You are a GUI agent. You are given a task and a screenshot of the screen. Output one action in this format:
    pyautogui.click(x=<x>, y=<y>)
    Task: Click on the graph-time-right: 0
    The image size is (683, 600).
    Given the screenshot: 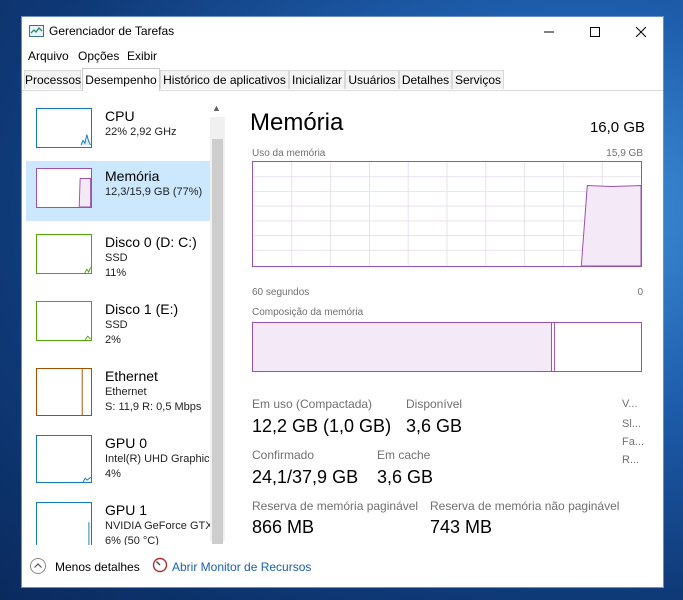 What is the action you would take?
    pyautogui.click(x=640, y=292)
    